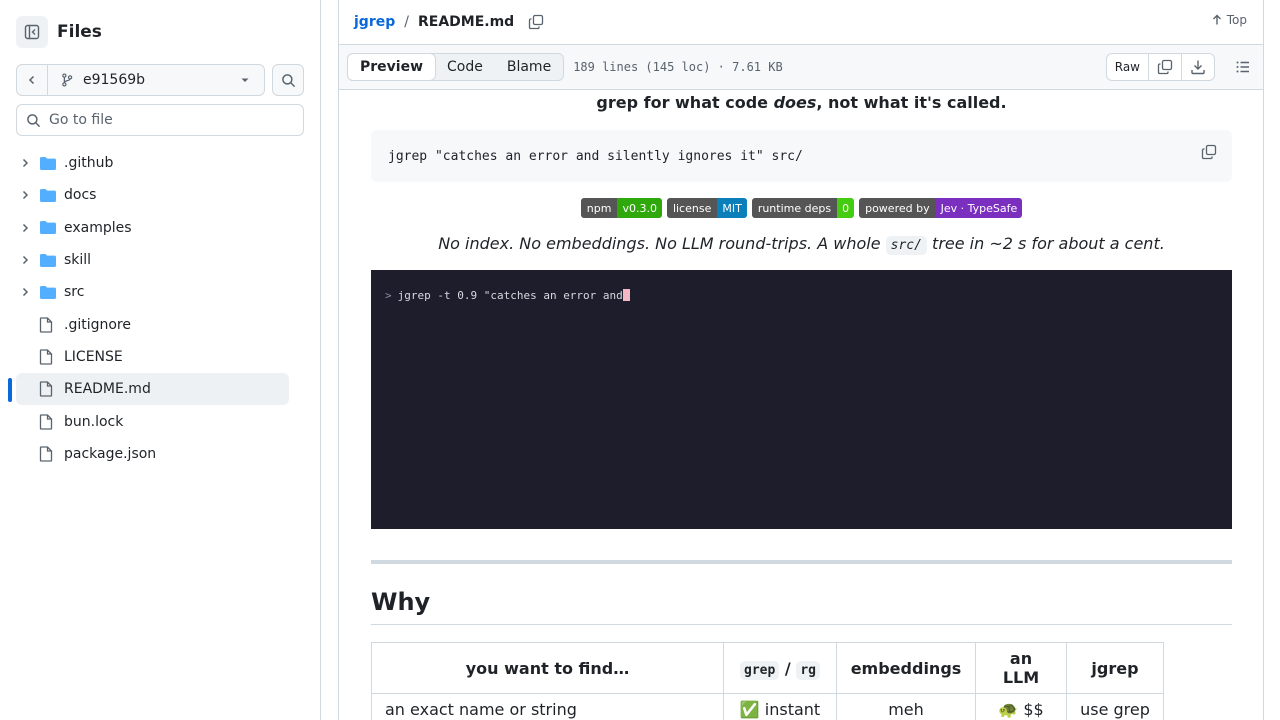 This screenshot has height=720, width=1280. I want to click on download-button, so click(1198, 67).